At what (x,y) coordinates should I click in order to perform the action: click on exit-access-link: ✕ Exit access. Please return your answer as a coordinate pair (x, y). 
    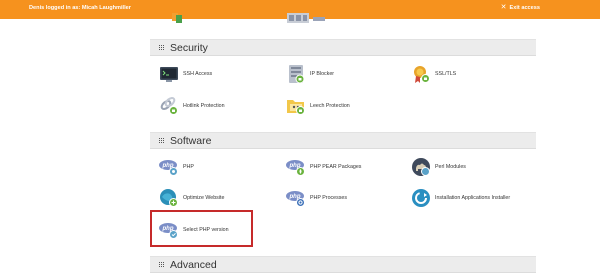
    Looking at the image, I should click on (520, 7).